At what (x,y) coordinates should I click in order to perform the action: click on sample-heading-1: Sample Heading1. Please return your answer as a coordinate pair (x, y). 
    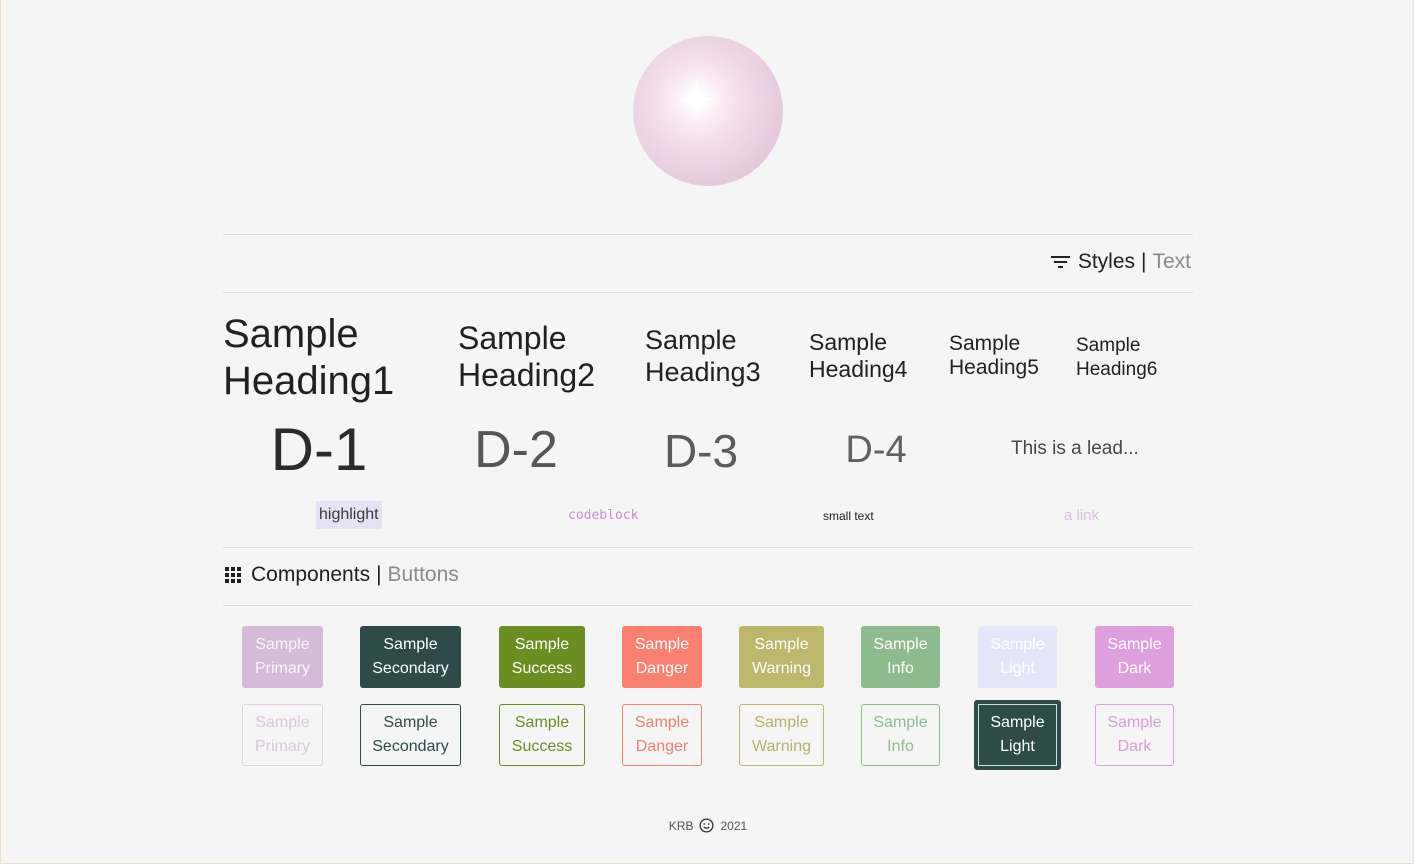
    Looking at the image, I should click on (308, 358).